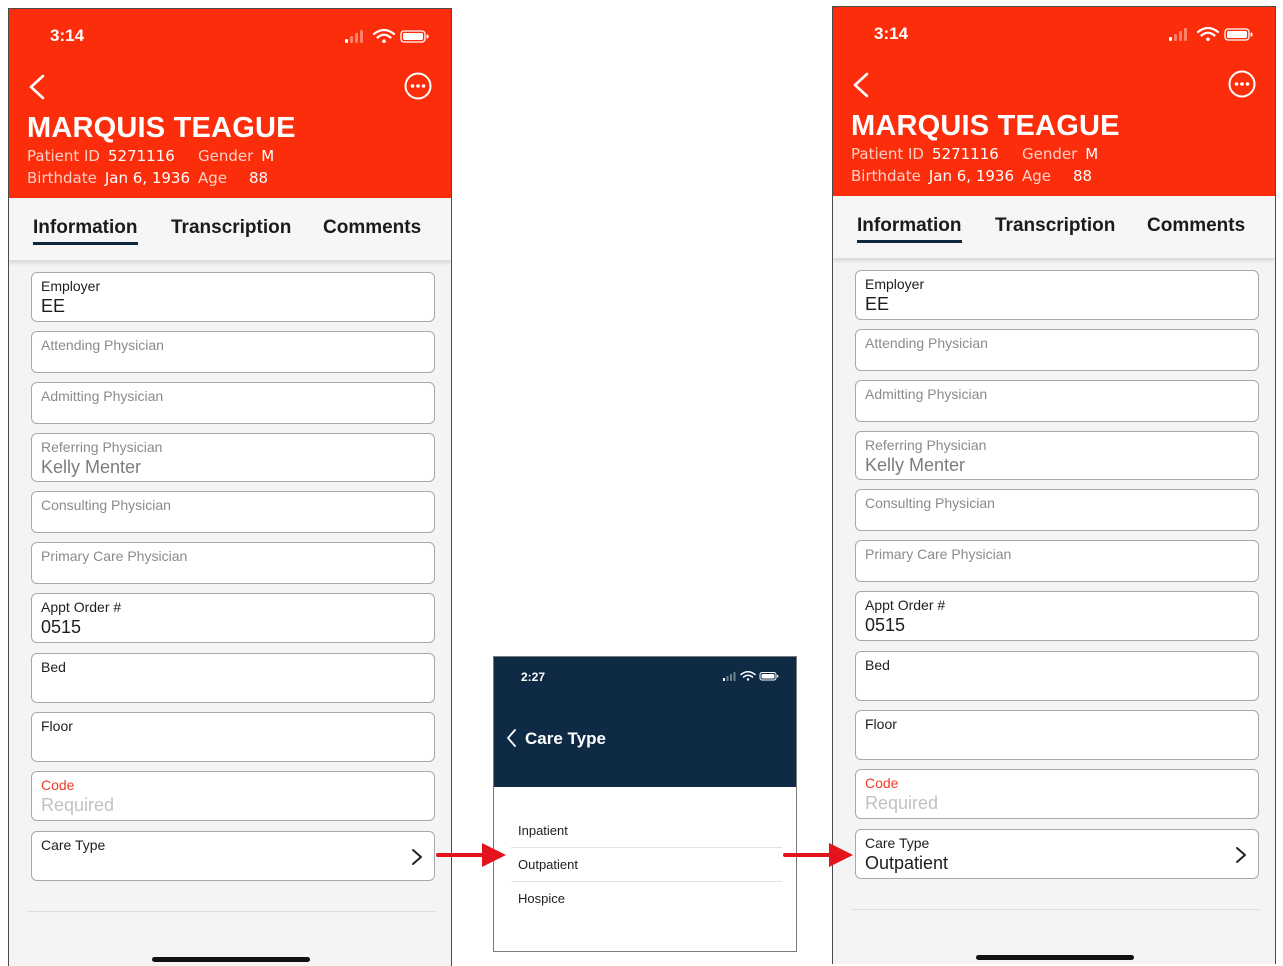 The width and height of the screenshot is (1283, 966). Describe the element at coordinates (67, 35) in the screenshot. I see `status-time: 3:14` at that location.